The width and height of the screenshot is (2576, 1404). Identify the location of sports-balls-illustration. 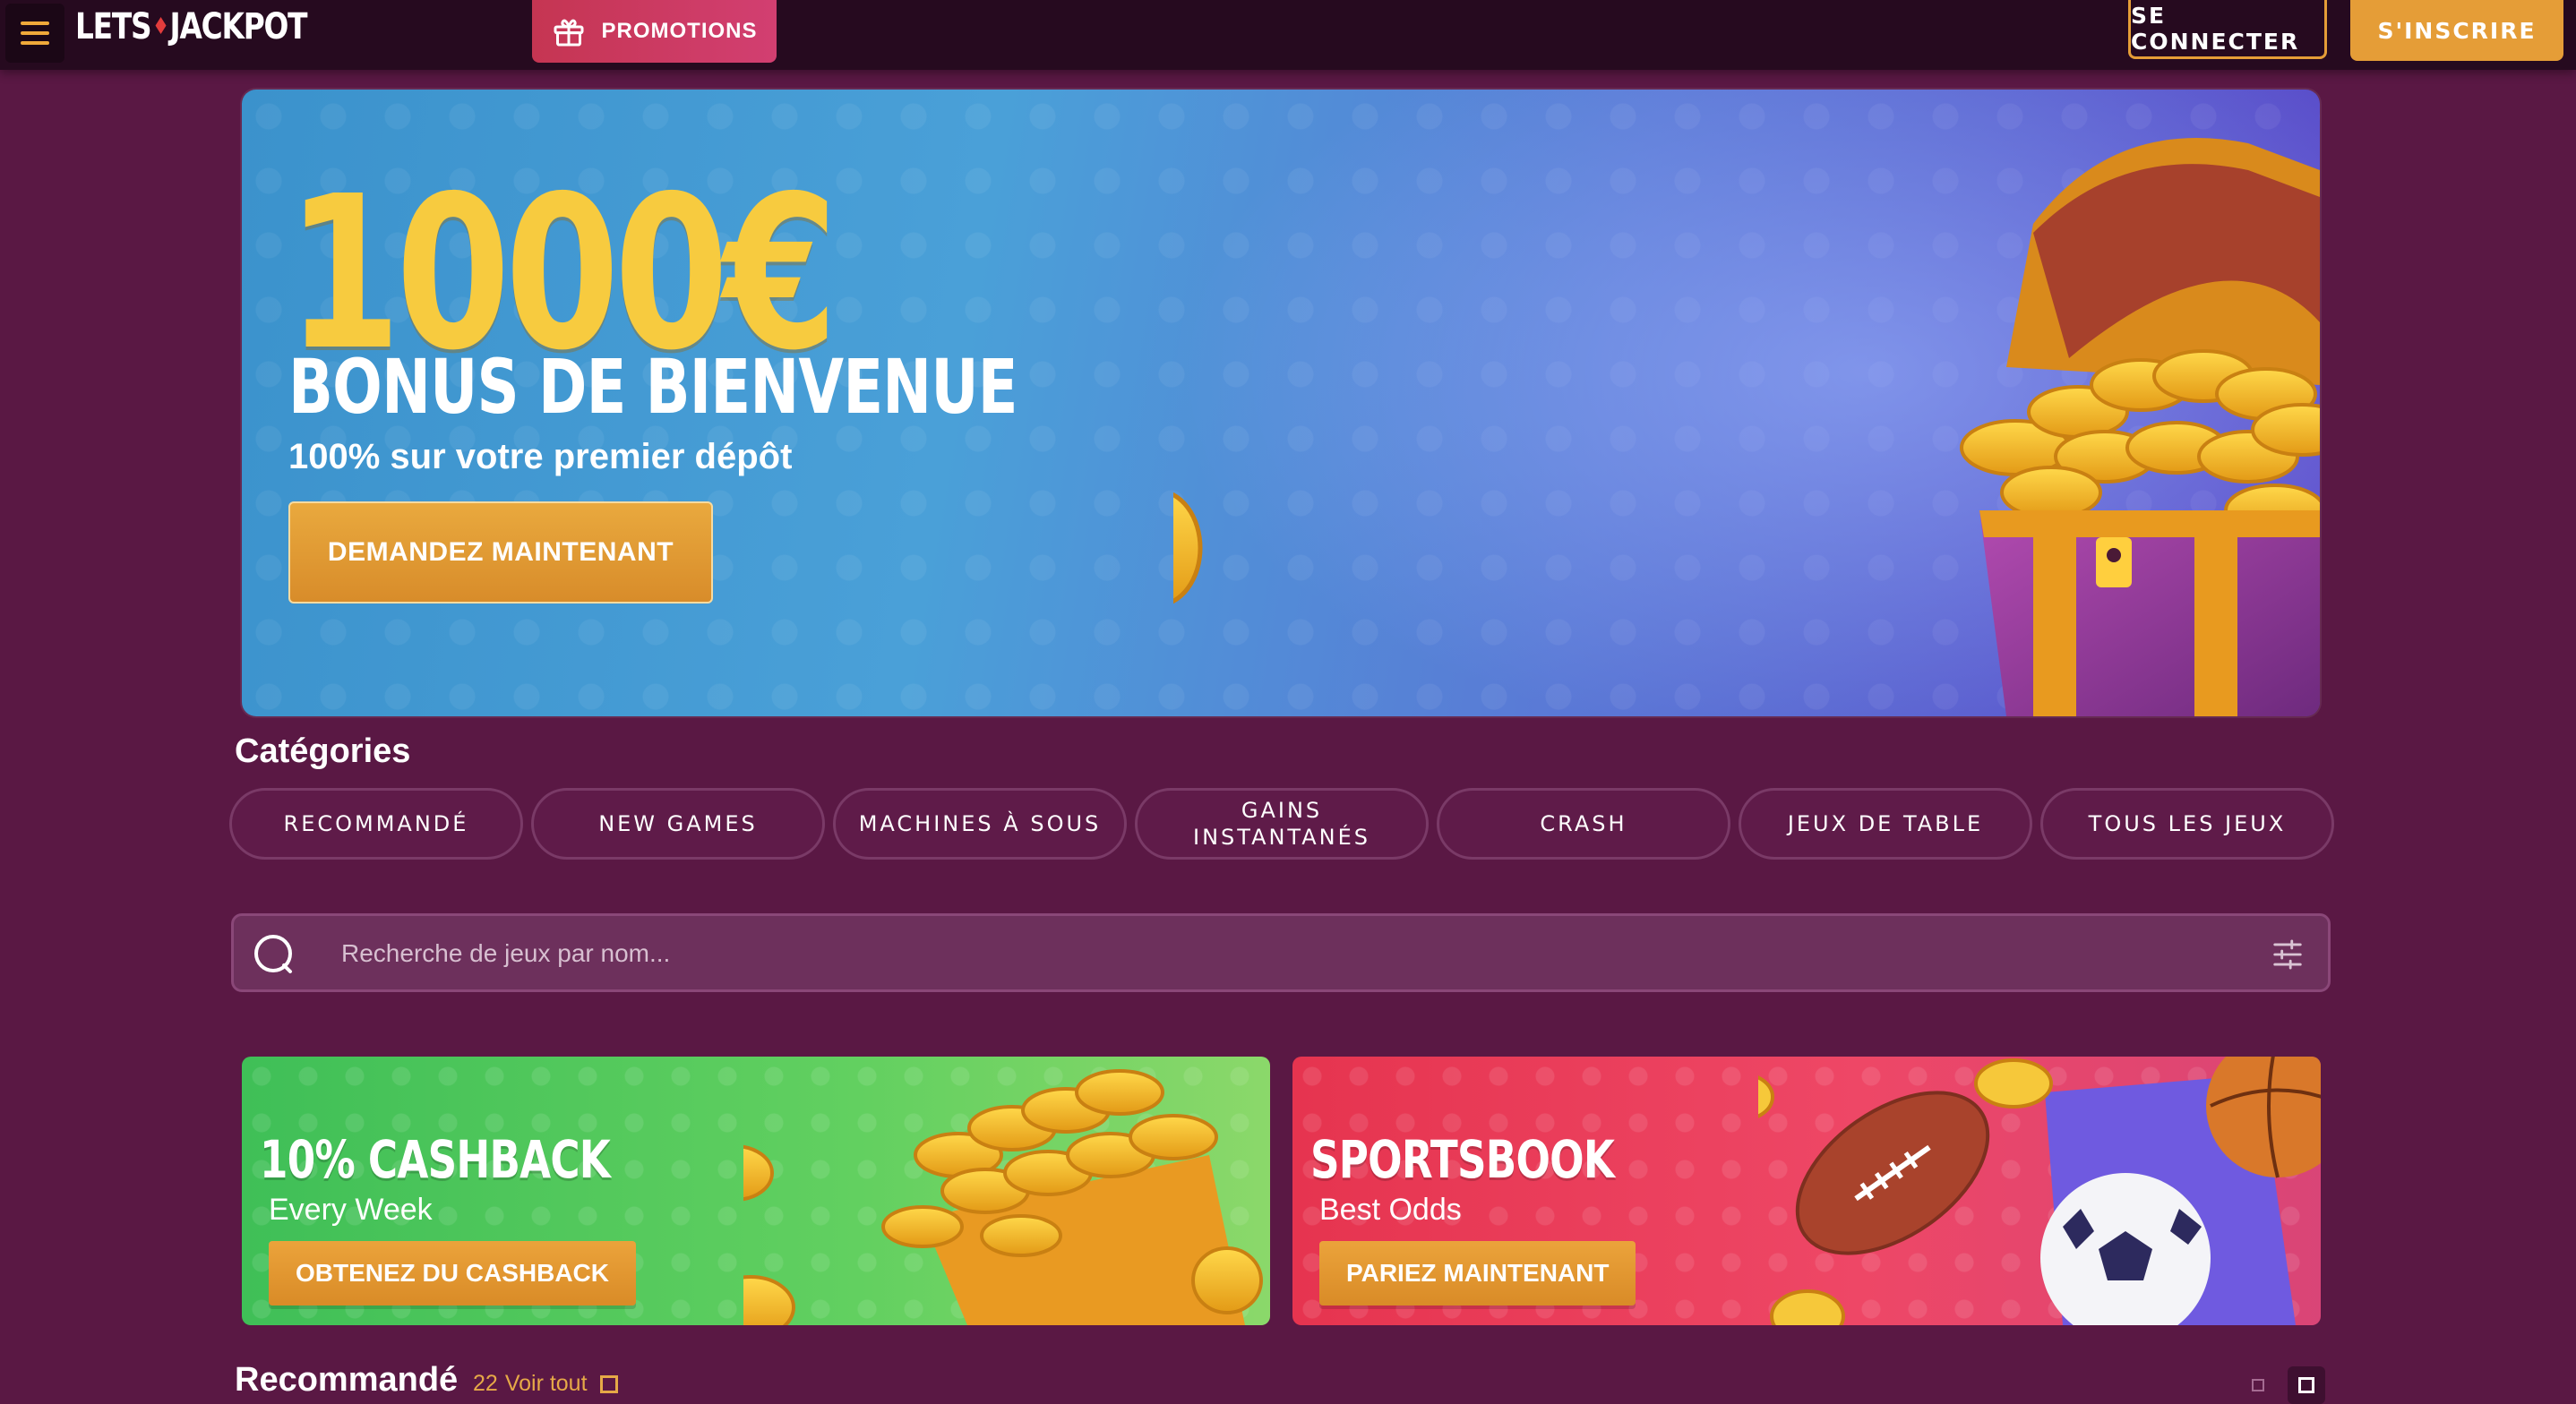
(2039, 1191).